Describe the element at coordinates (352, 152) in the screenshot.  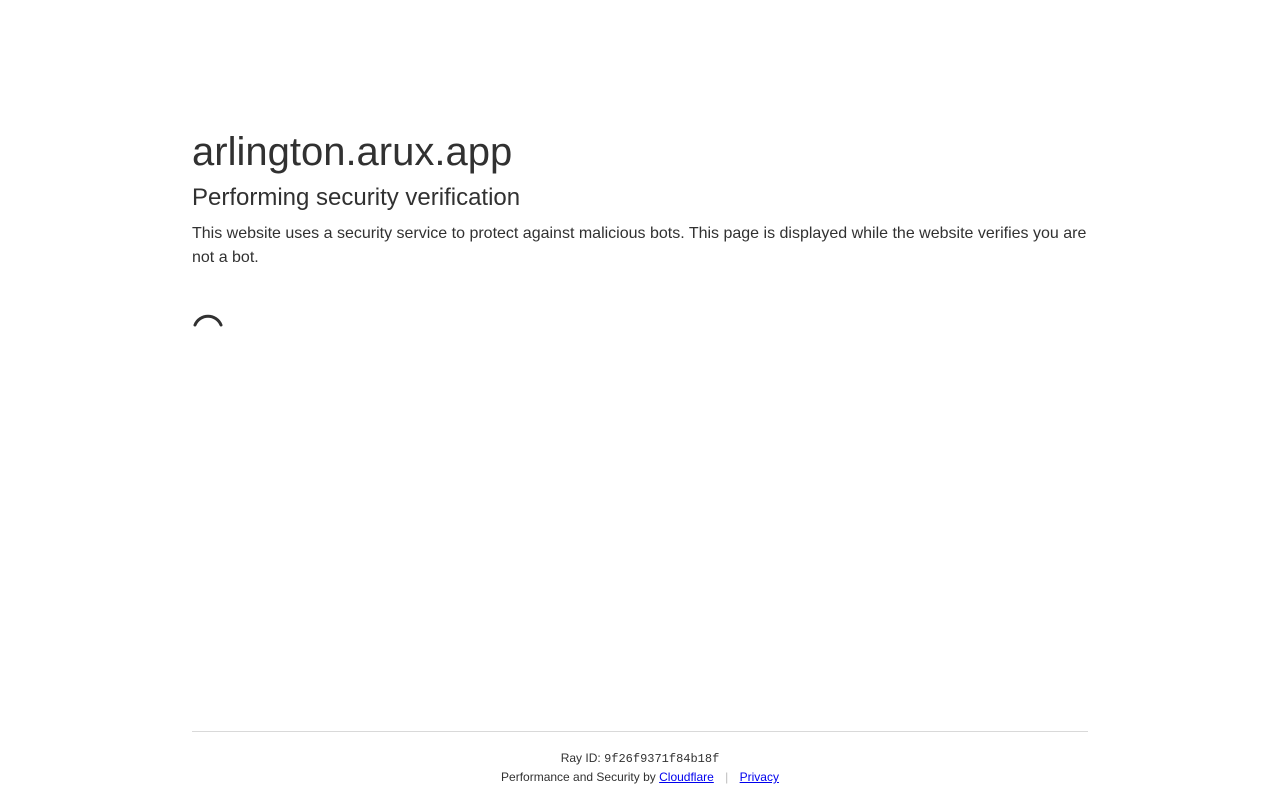
I see `site-domain-title: arlington.arux.app` at that location.